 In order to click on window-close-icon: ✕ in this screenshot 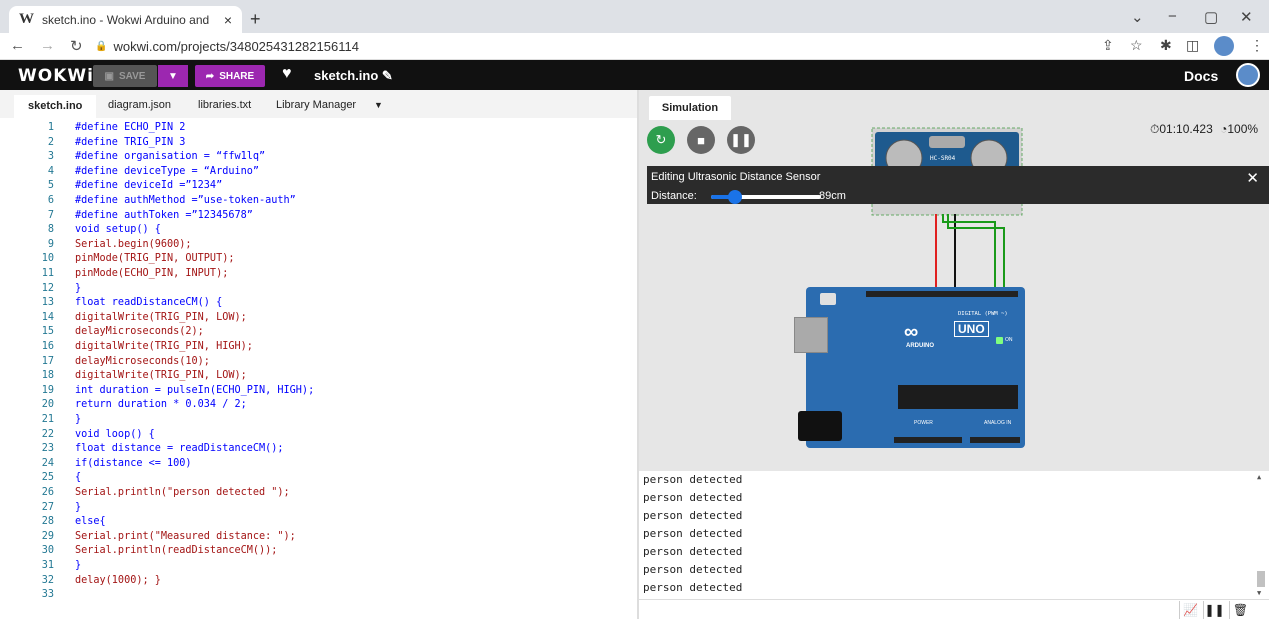, I will do `click(1246, 17)`.